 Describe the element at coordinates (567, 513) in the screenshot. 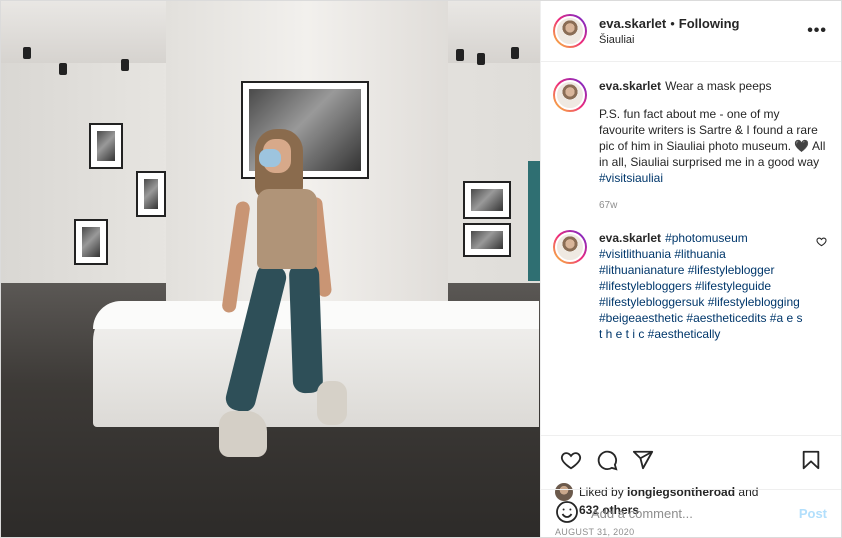

I see `emoji-icon` at that location.